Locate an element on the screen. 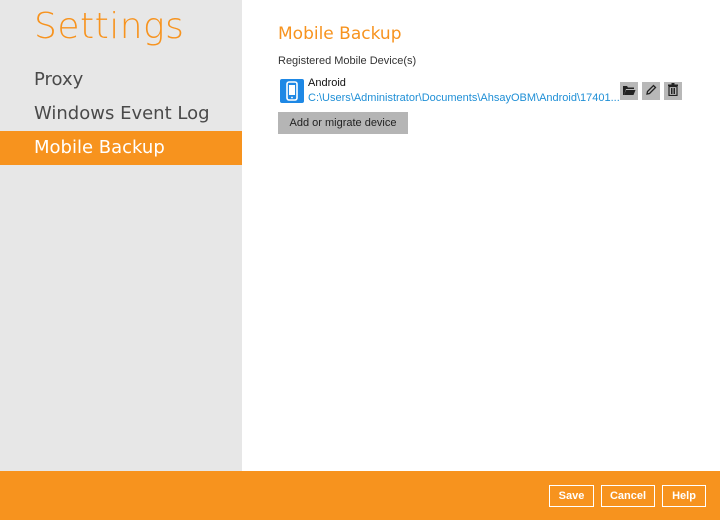 This screenshot has width=720, height=520. registered-devices-label: Registered Mobile Device(s) is located at coordinates (347, 61).